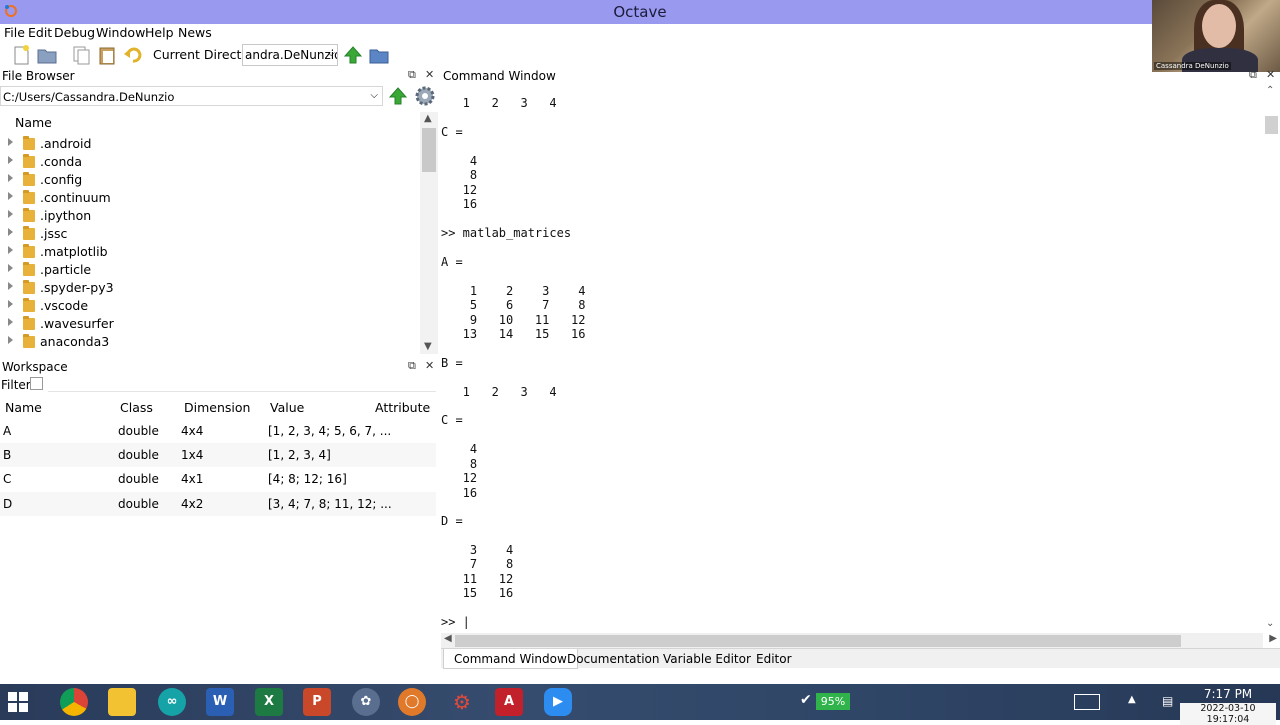 This screenshot has height=725, width=1280. What do you see at coordinates (133, 55) in the screenshot?
I see `undo-icon` at bounding box center [133, 55].